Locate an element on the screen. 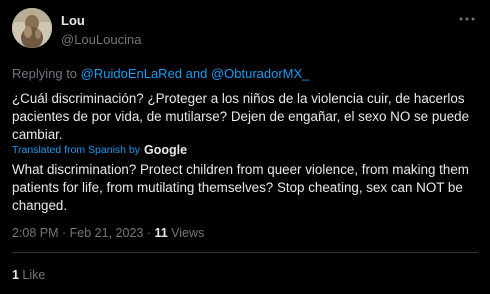 Image resolution: width=490 pixels, height=294 pixels. translator-name: Google is located at coordinates (166, 150).